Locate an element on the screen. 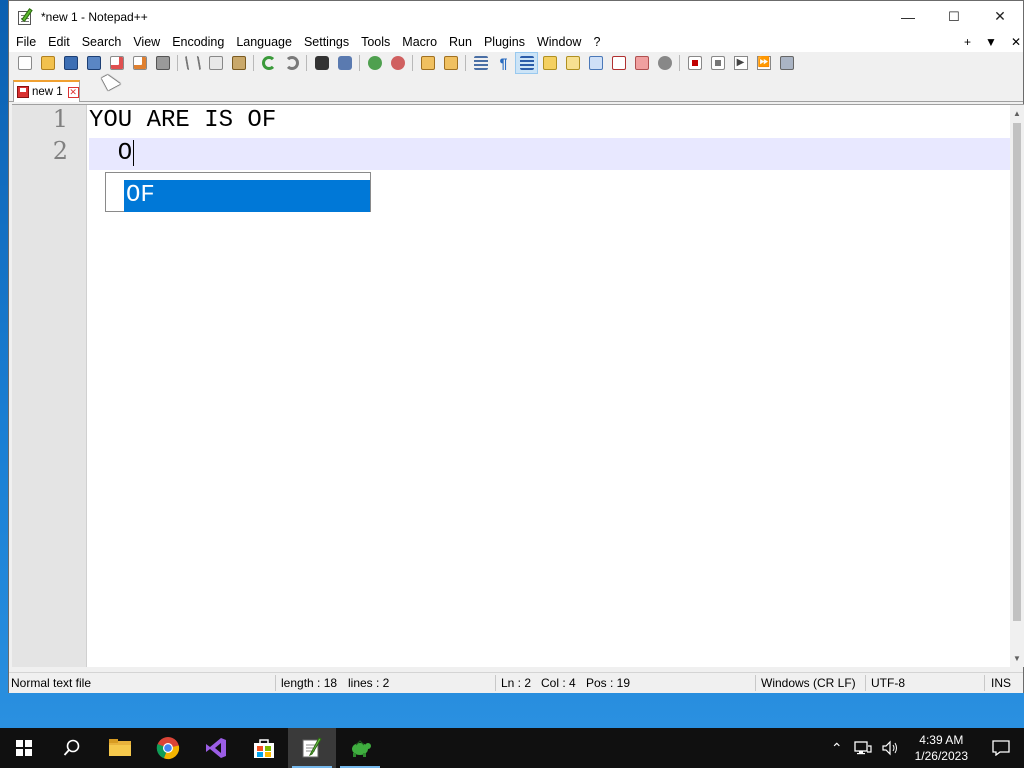  menu-help: ? is located at coordinates (596, 42).